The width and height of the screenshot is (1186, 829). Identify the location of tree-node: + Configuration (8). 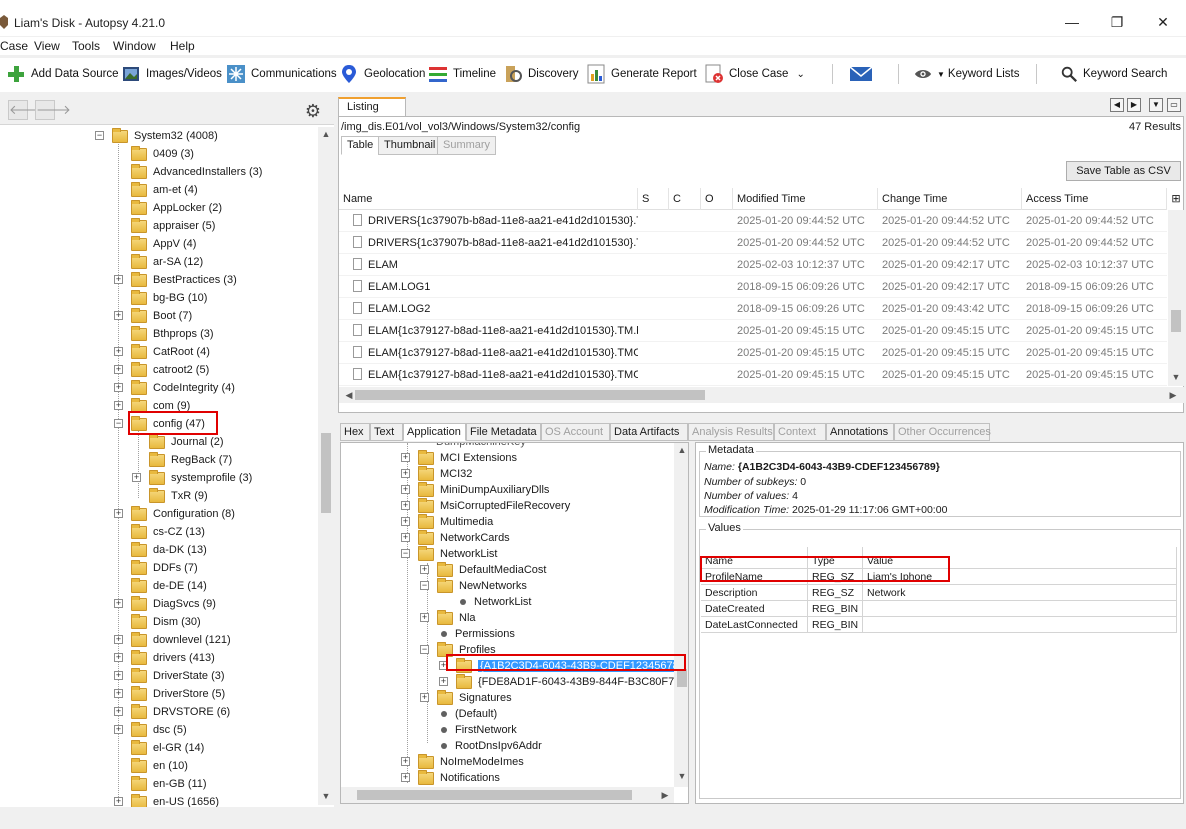
(174, 514).